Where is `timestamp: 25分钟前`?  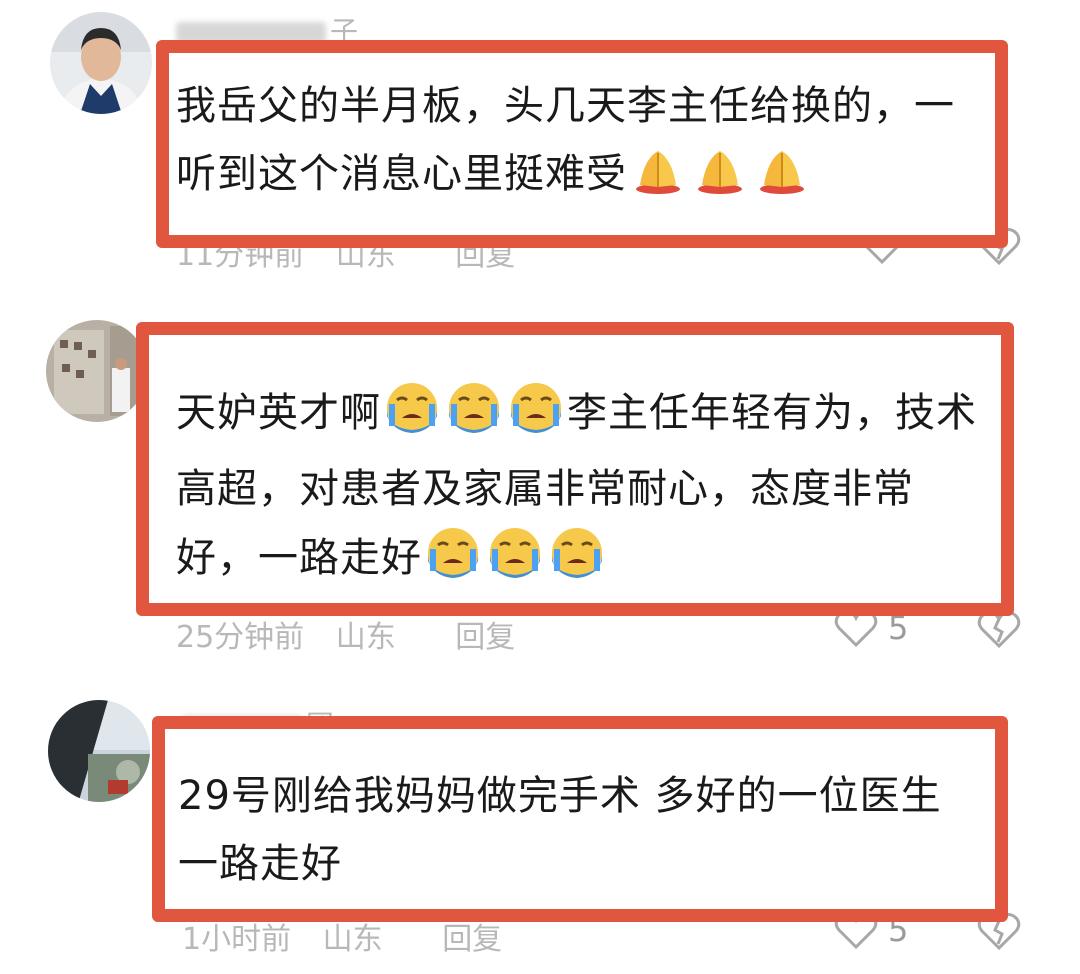 timestamp: 25分钟前 is located at coordinates (240, 637).